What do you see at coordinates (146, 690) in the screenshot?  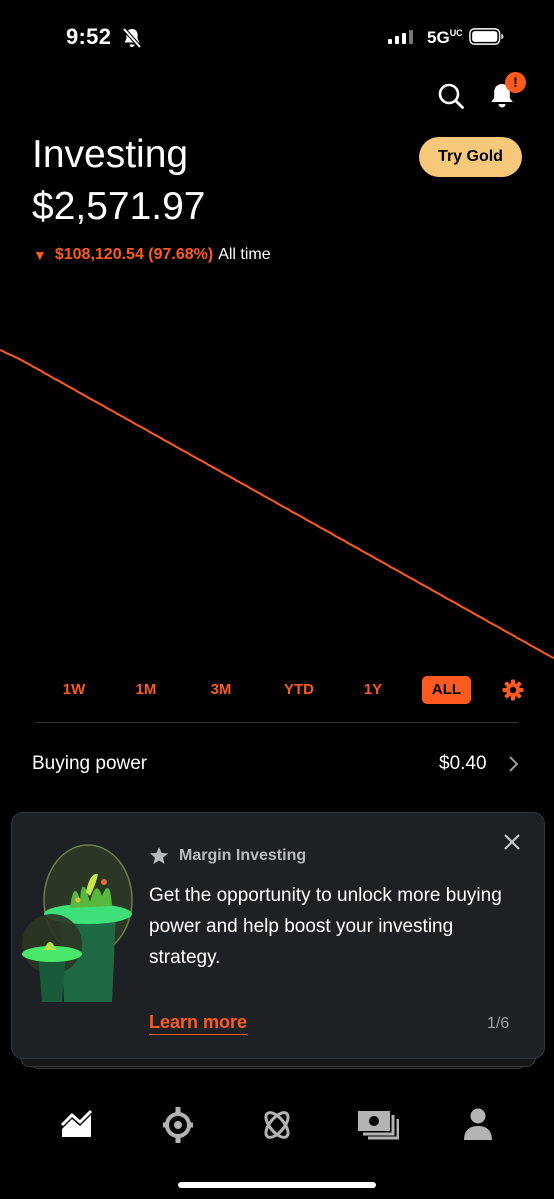 I see `range-tab-1m: 1M` at bounding box center [146, 690].